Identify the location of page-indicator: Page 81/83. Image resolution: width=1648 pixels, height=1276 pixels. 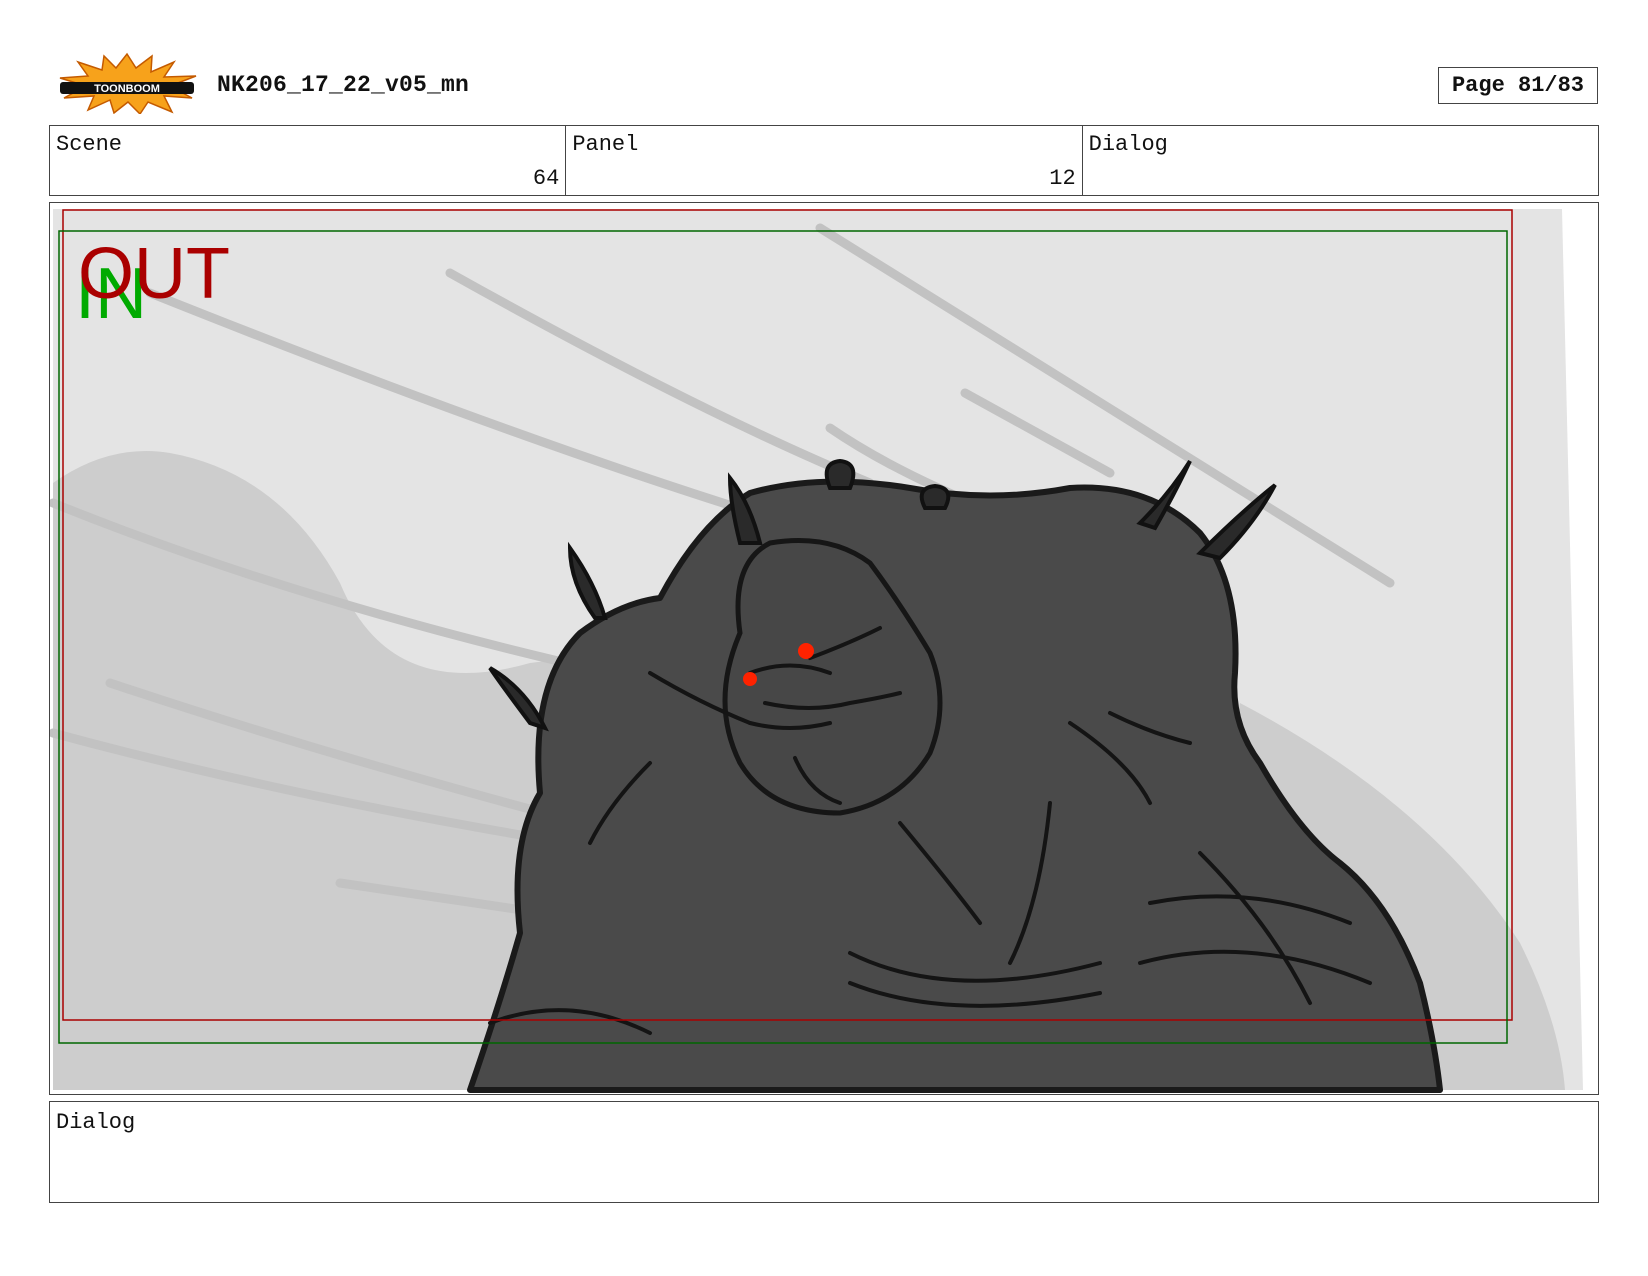
(1518, 85).